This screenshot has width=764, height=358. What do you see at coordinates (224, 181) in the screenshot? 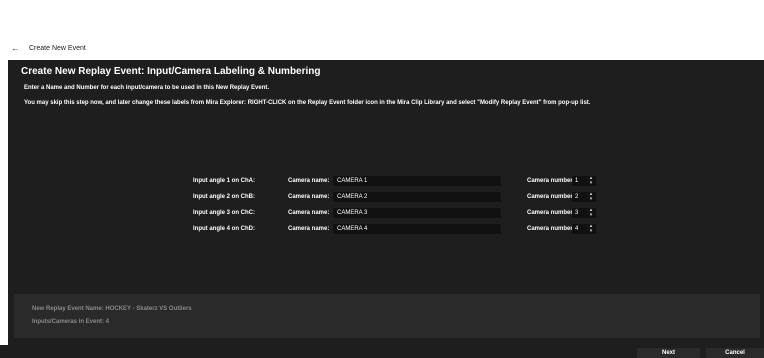
I see `input-angle-label: Input angle 1 on ChA:` at bounding box center [224, 181].